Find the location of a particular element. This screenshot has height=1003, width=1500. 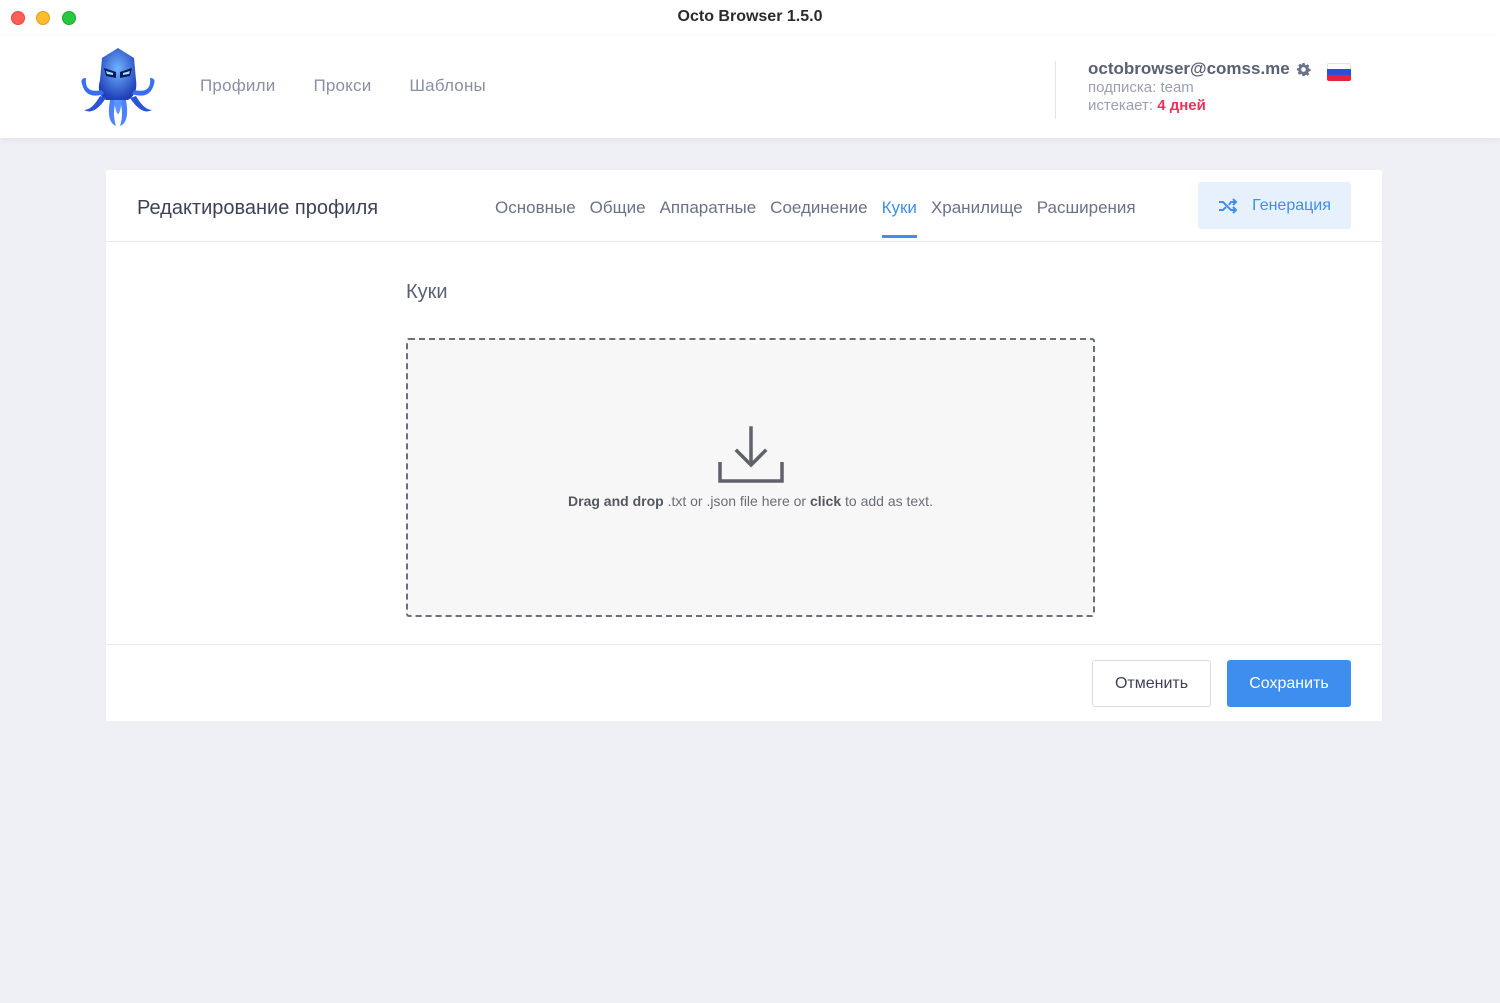

account-email-row: octobrowser@comss.me is located at coordinates (1199, 69).